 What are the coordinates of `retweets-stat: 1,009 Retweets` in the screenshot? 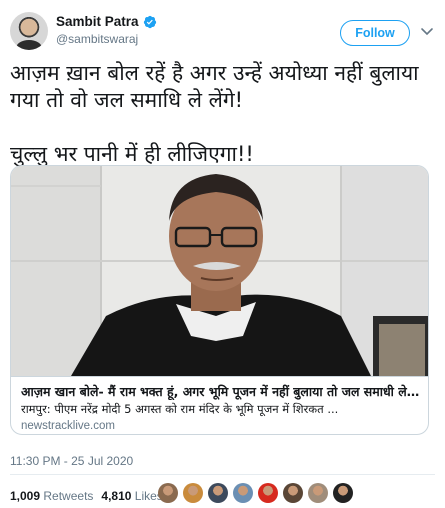 It's located at (51, 496).